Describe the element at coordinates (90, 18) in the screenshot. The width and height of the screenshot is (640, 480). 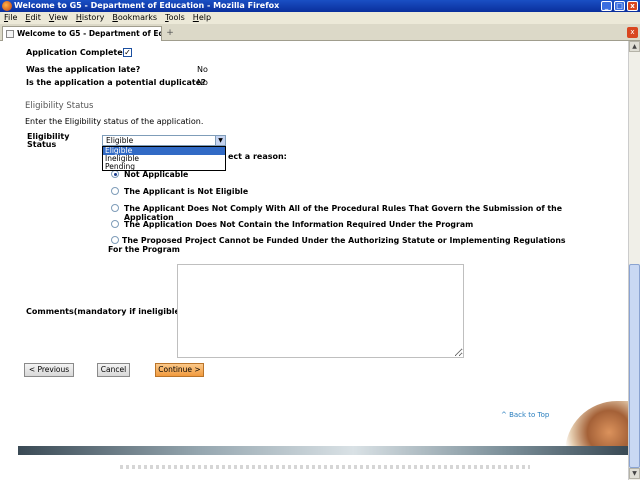
I see `menu-history: History` at that location.